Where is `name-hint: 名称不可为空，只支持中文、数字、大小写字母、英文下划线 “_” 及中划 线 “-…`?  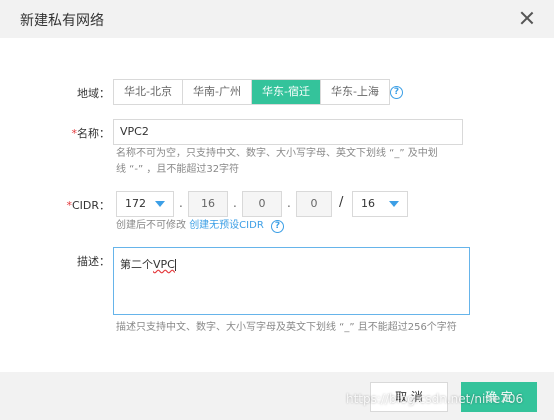
name-hint: 名称不可为空，只支持中文、数字、大小写字母、英文下划线 “_” 及中划 线 “-… is located at coordinates (291, 162).